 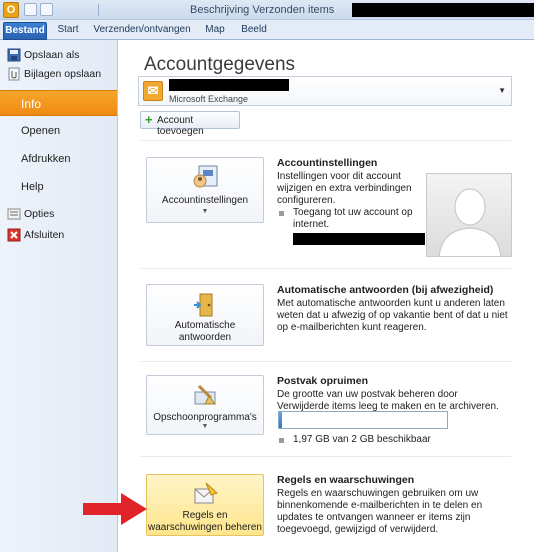 I want to click on nav-item-help: Help, so click(x=58, y=189).